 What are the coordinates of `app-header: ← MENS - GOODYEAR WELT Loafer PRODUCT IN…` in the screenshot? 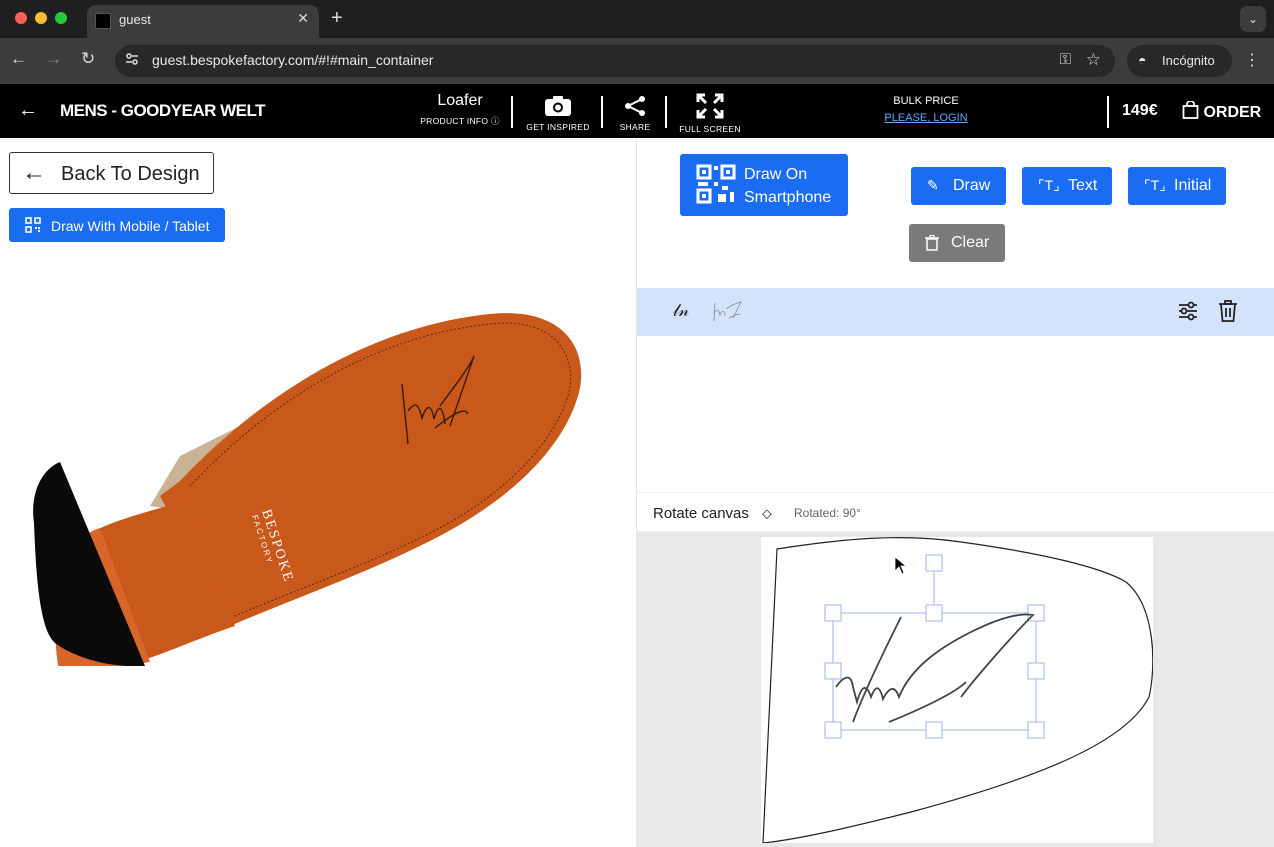 It's located at (637, 111).